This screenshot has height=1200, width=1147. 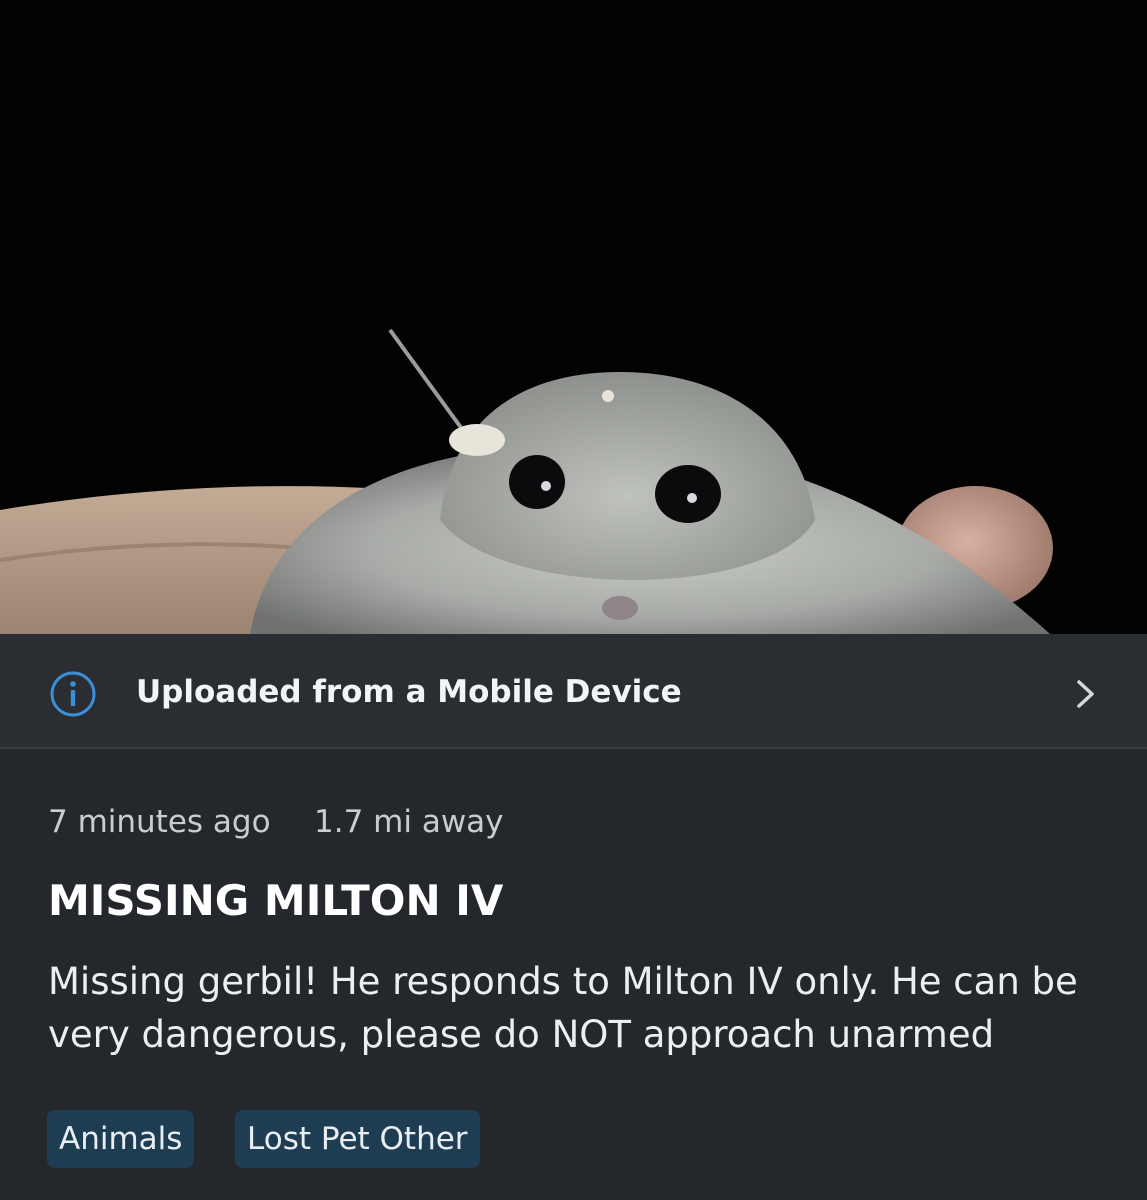 What do you see at coordinates (276, 900) in the screenshot?
I see `post-title: MISSING MILTON IV` at bounding box center [276, 900].